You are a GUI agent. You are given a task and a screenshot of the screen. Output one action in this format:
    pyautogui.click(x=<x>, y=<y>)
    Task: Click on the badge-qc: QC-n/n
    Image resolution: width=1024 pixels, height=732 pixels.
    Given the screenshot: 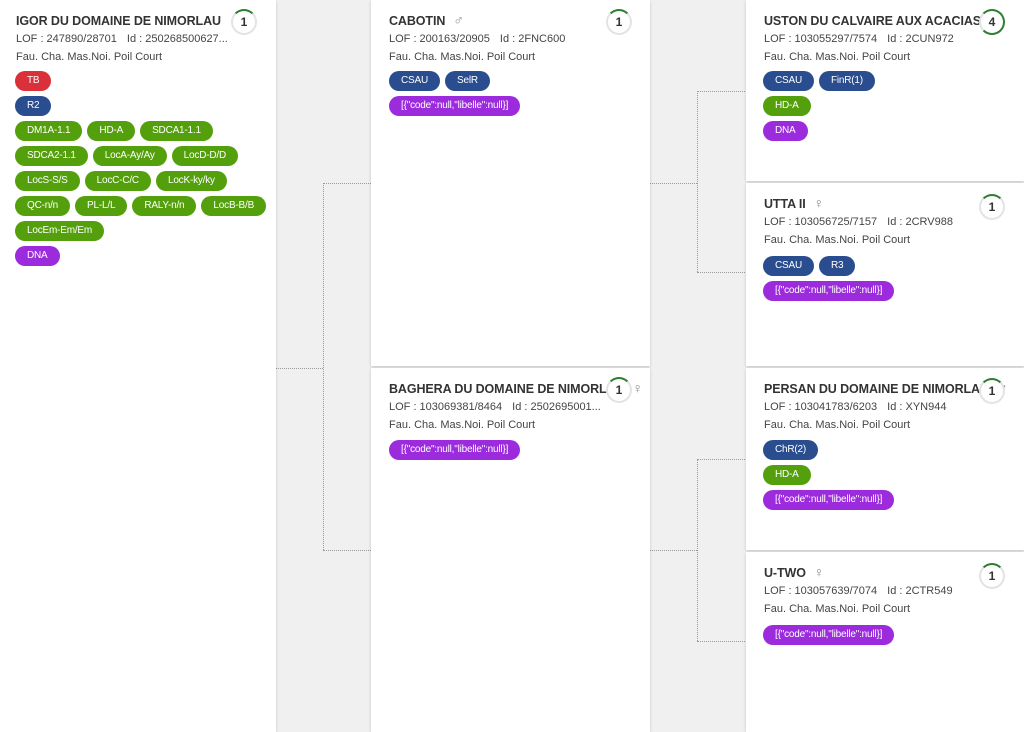 What is the action you would take?
    pyautogui.click(x=43, y=206)
    